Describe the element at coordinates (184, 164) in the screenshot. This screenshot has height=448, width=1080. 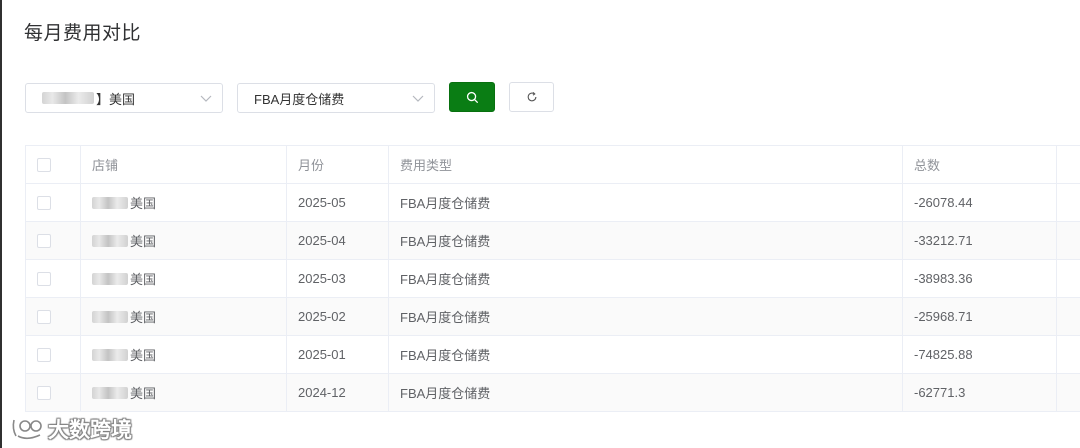
I see `header-store: 店铺` at that location.